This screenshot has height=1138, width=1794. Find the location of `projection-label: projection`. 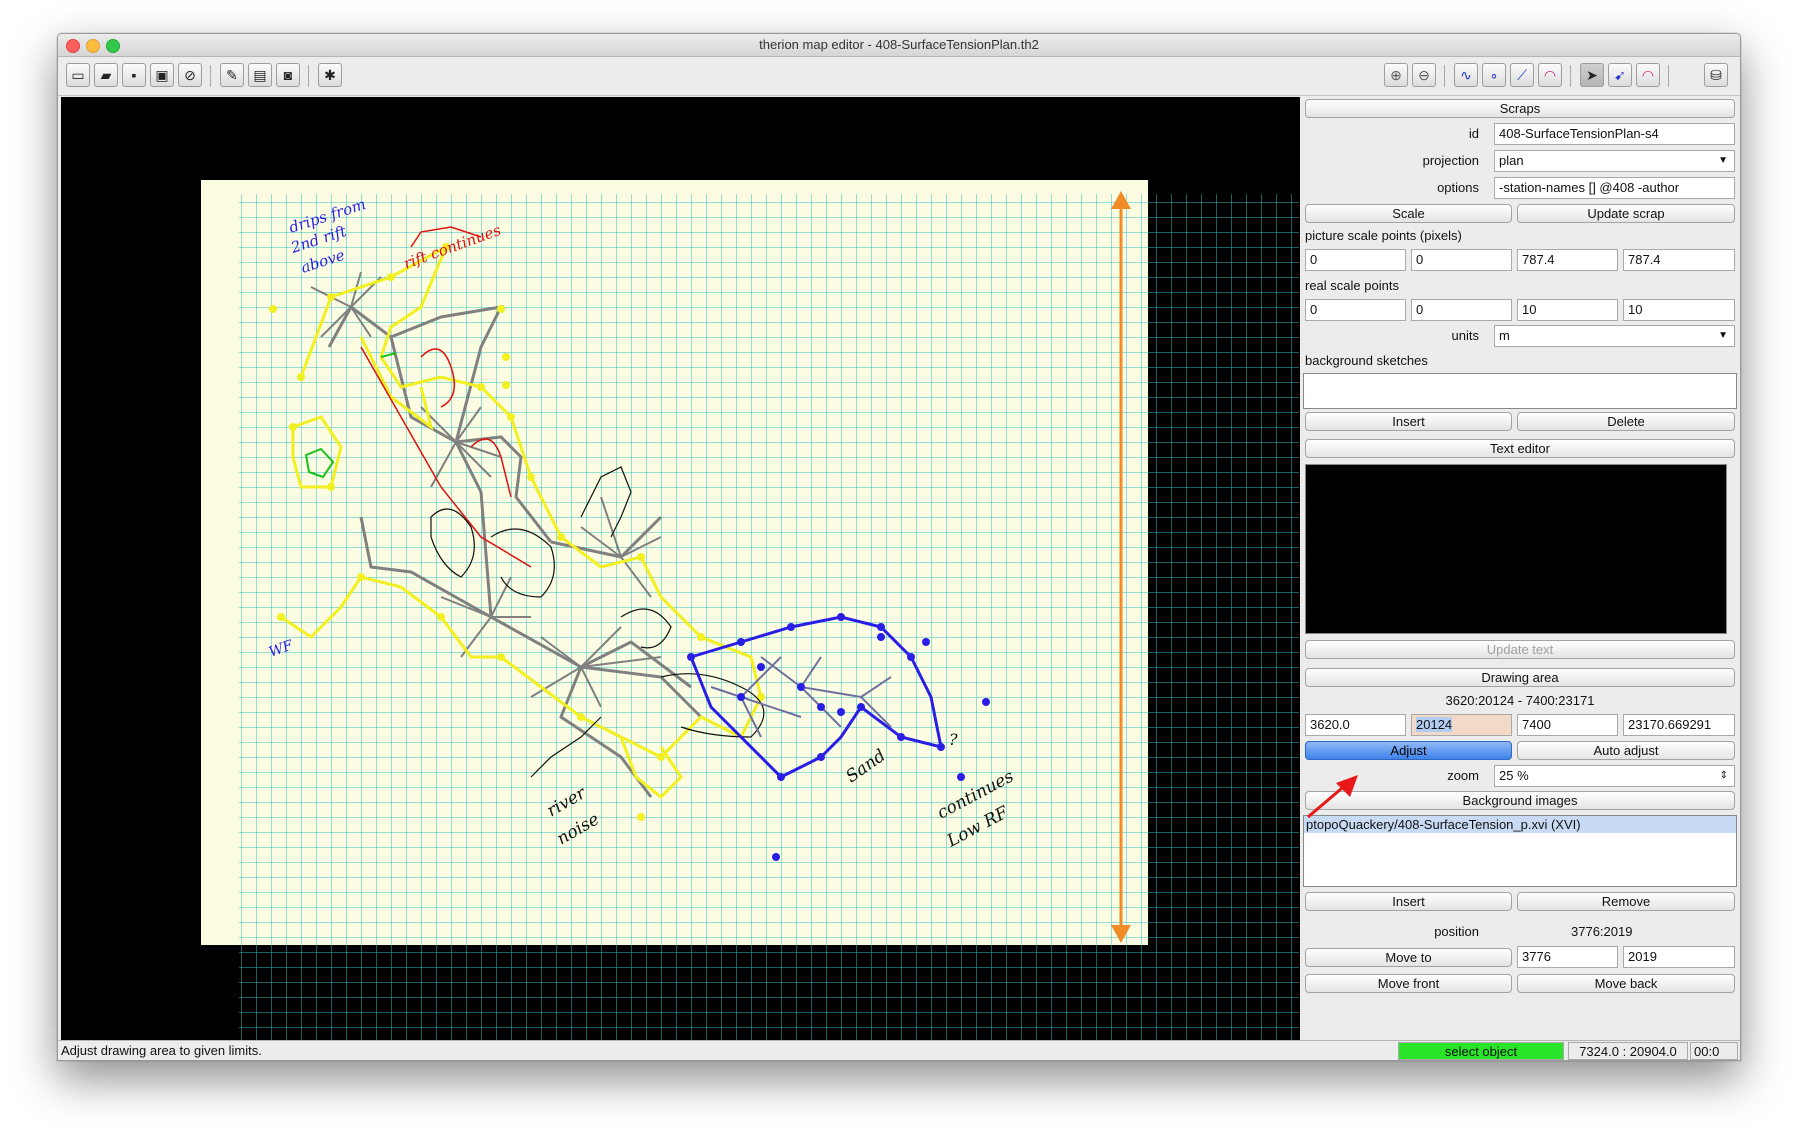

projection-label: projection is located at coordinates (1450, 160).